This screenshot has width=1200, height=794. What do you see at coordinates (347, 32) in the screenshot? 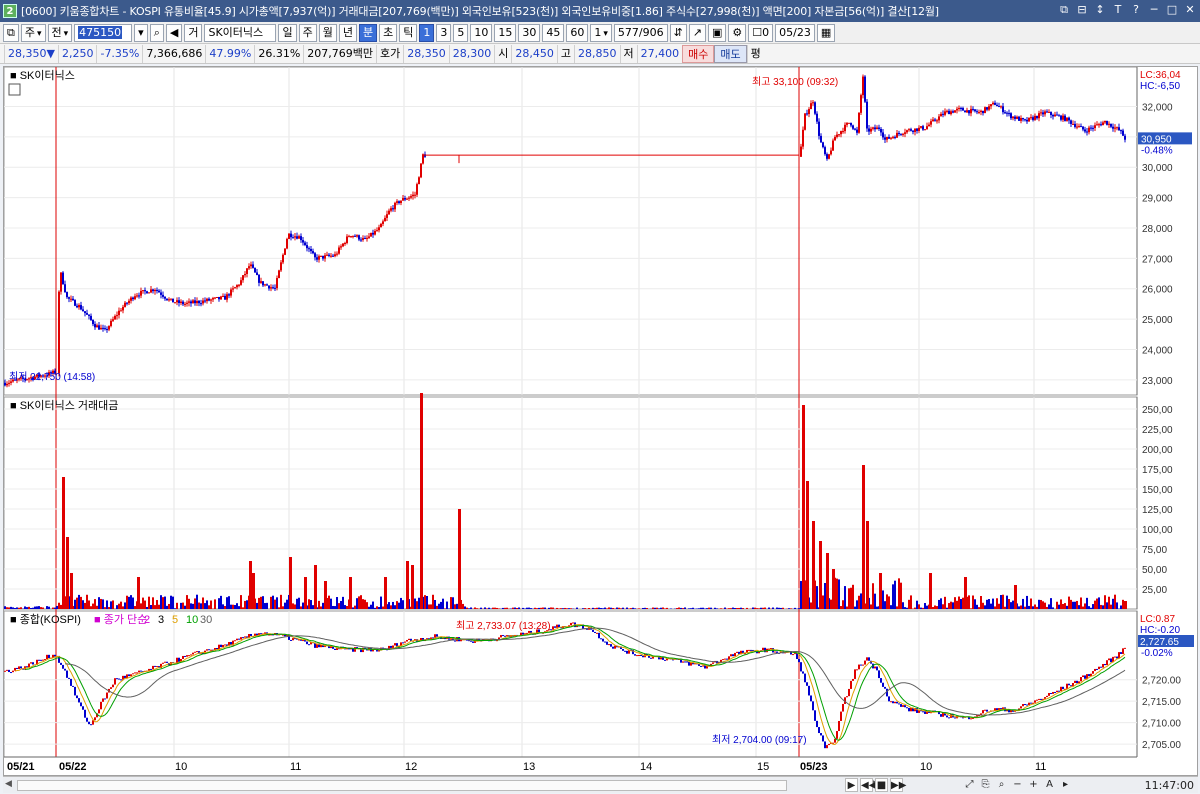
I see `period-year: 년` at bounding box center [347, 32].